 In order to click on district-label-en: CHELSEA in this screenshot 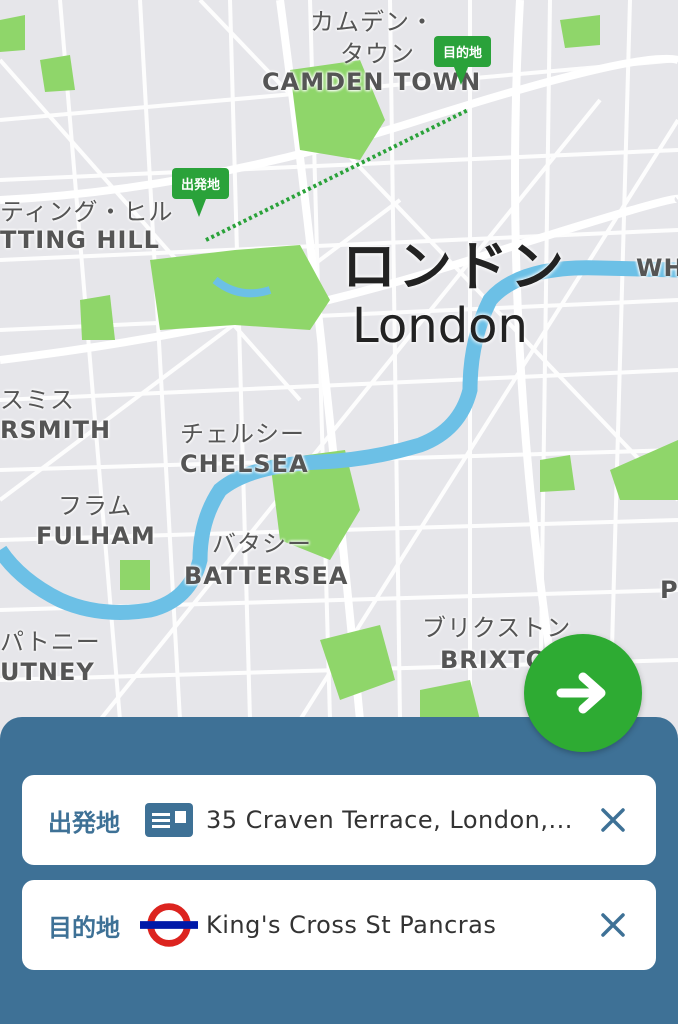, I will do `click(244, 464)`.